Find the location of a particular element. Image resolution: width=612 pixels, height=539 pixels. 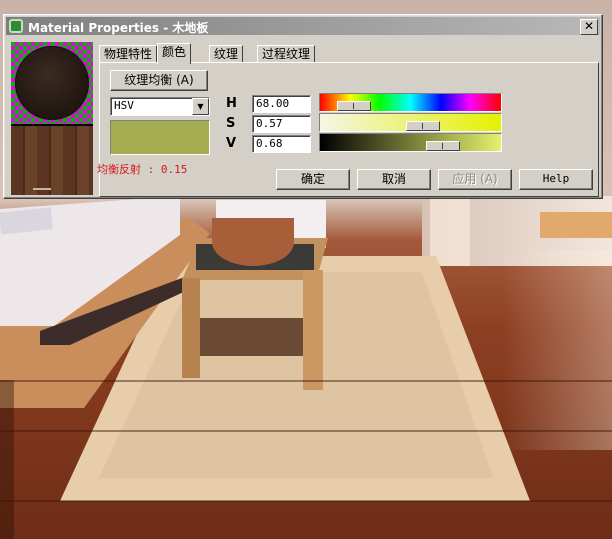

decor-bowl is located at coordinates (253, 242).